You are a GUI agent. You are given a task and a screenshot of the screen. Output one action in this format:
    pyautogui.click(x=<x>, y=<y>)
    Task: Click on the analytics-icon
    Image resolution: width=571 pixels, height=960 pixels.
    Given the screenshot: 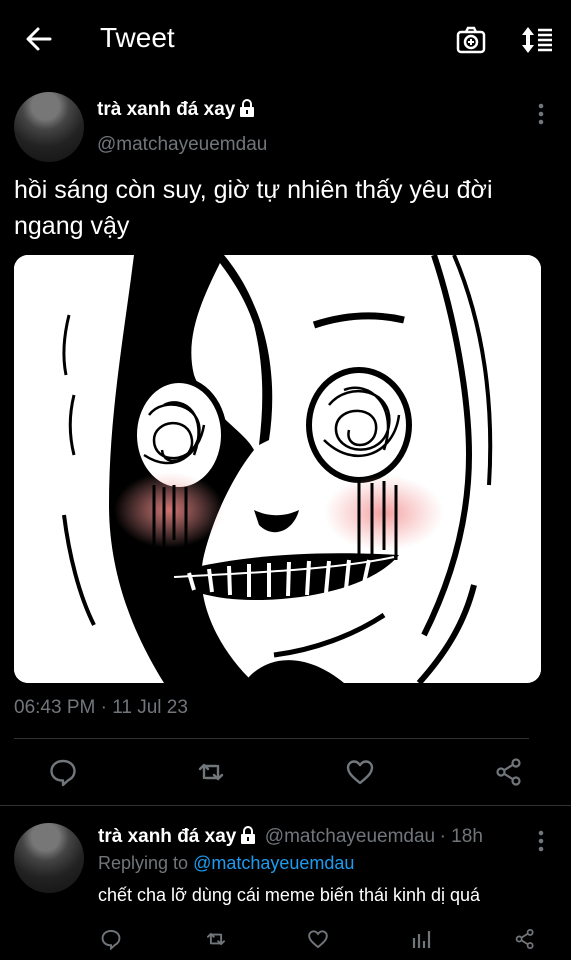 What is the action you would take?
    pyautogui.click(x=421, y=939)
    